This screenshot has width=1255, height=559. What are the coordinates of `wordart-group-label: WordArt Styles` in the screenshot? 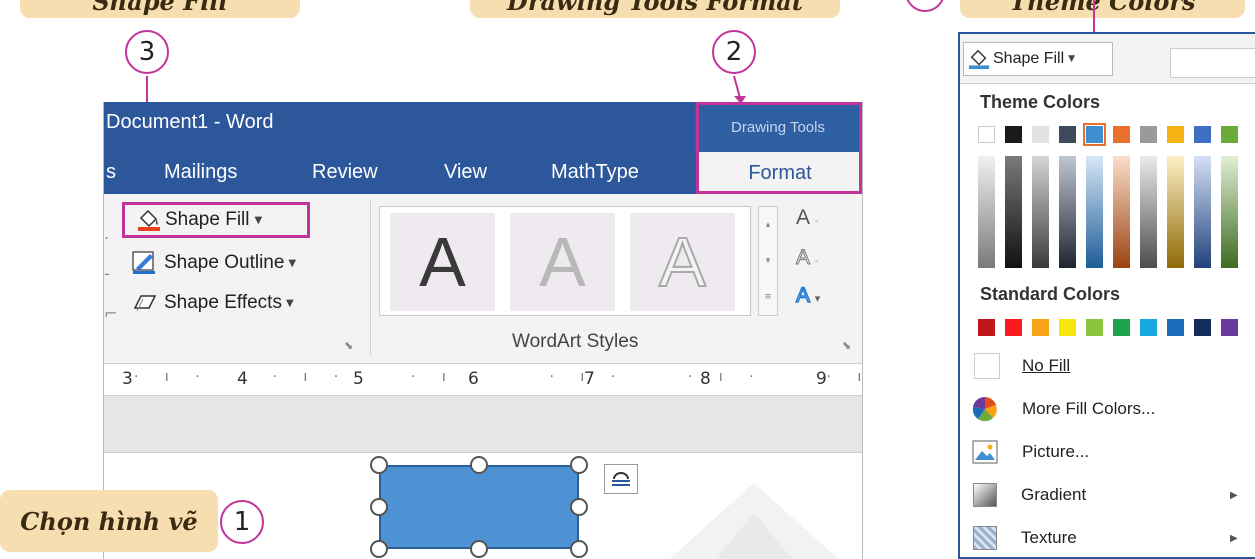 It's located at (575, 341).